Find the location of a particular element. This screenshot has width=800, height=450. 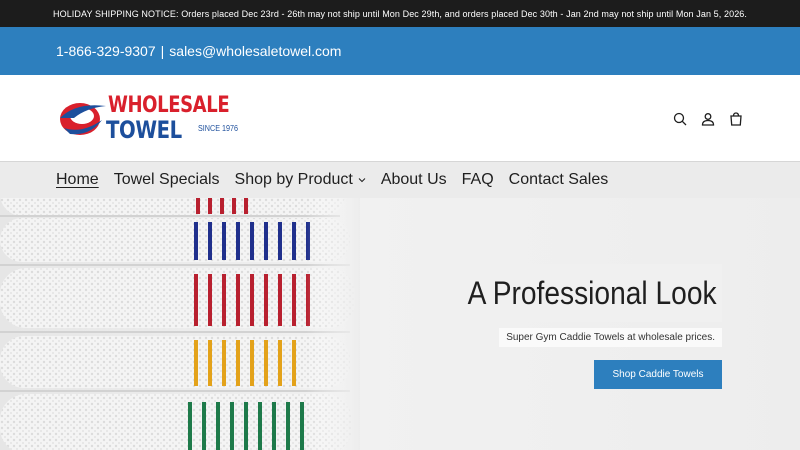

nav-item-towel-specials: Towel Specials is located at coordinates (167, 180).